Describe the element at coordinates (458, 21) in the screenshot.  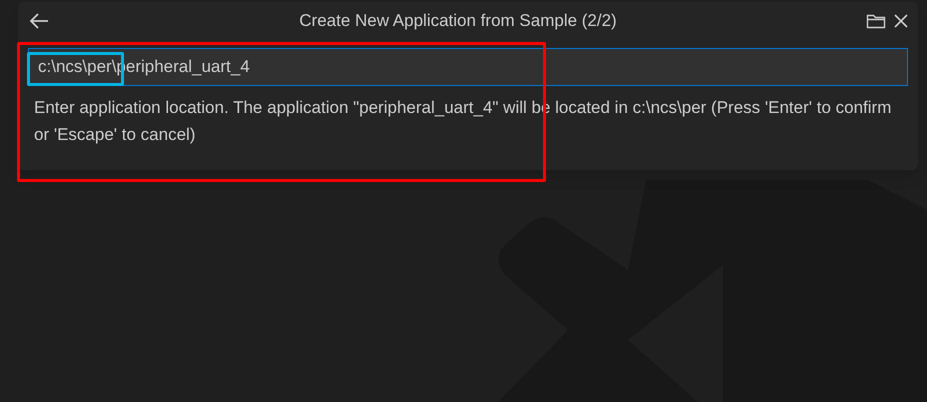
I see `dialog-title: Create New Application from Sample (2/2)` at that location.